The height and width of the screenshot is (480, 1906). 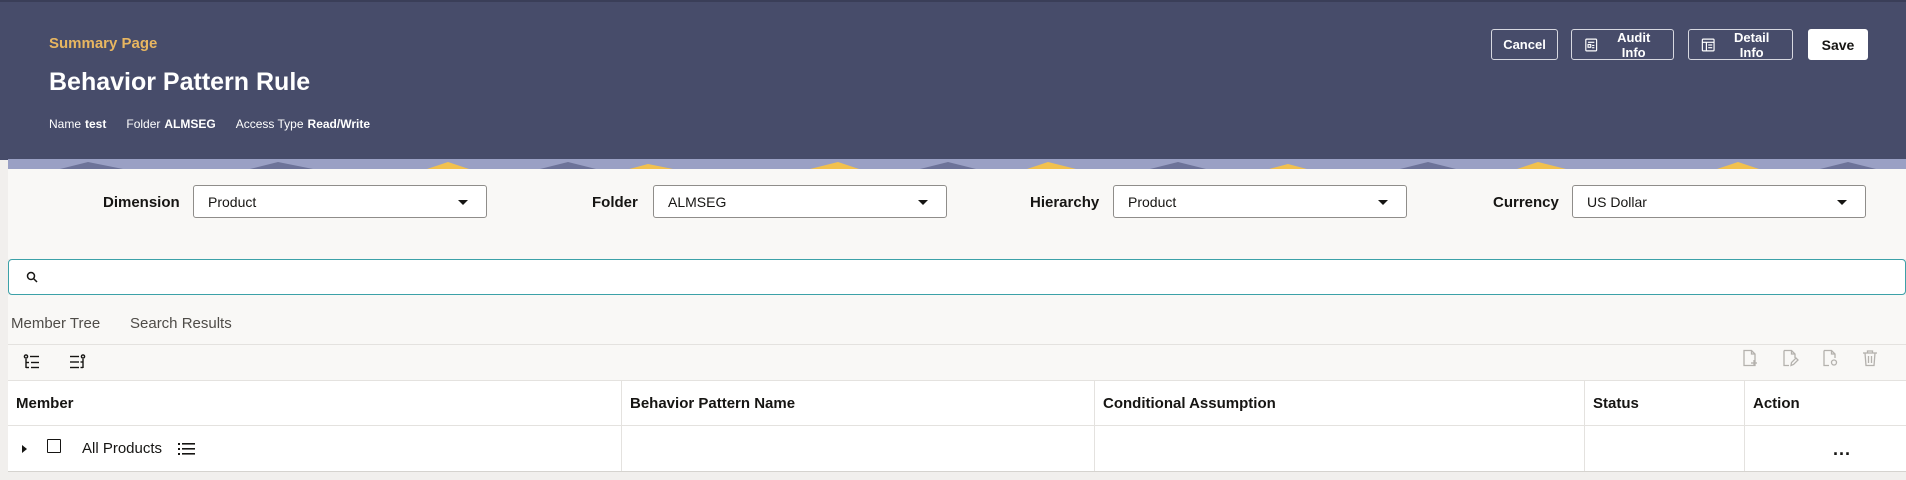 What do you see at coordinates (1790, 358) in the screenshot?
I see `edit-document-icon` at bounding box center [1790, 358].